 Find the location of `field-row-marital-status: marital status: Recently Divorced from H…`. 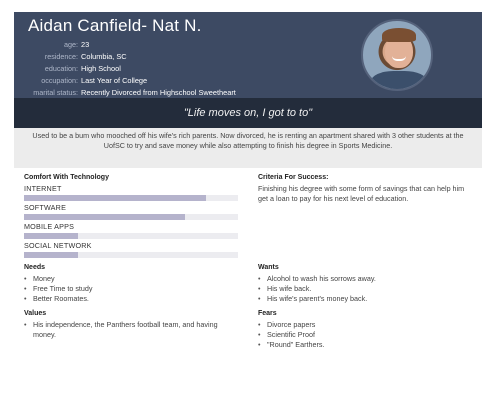

field-row-marital-status: marital status: Recently Divorced from H… is located at coordinates (164, 92).